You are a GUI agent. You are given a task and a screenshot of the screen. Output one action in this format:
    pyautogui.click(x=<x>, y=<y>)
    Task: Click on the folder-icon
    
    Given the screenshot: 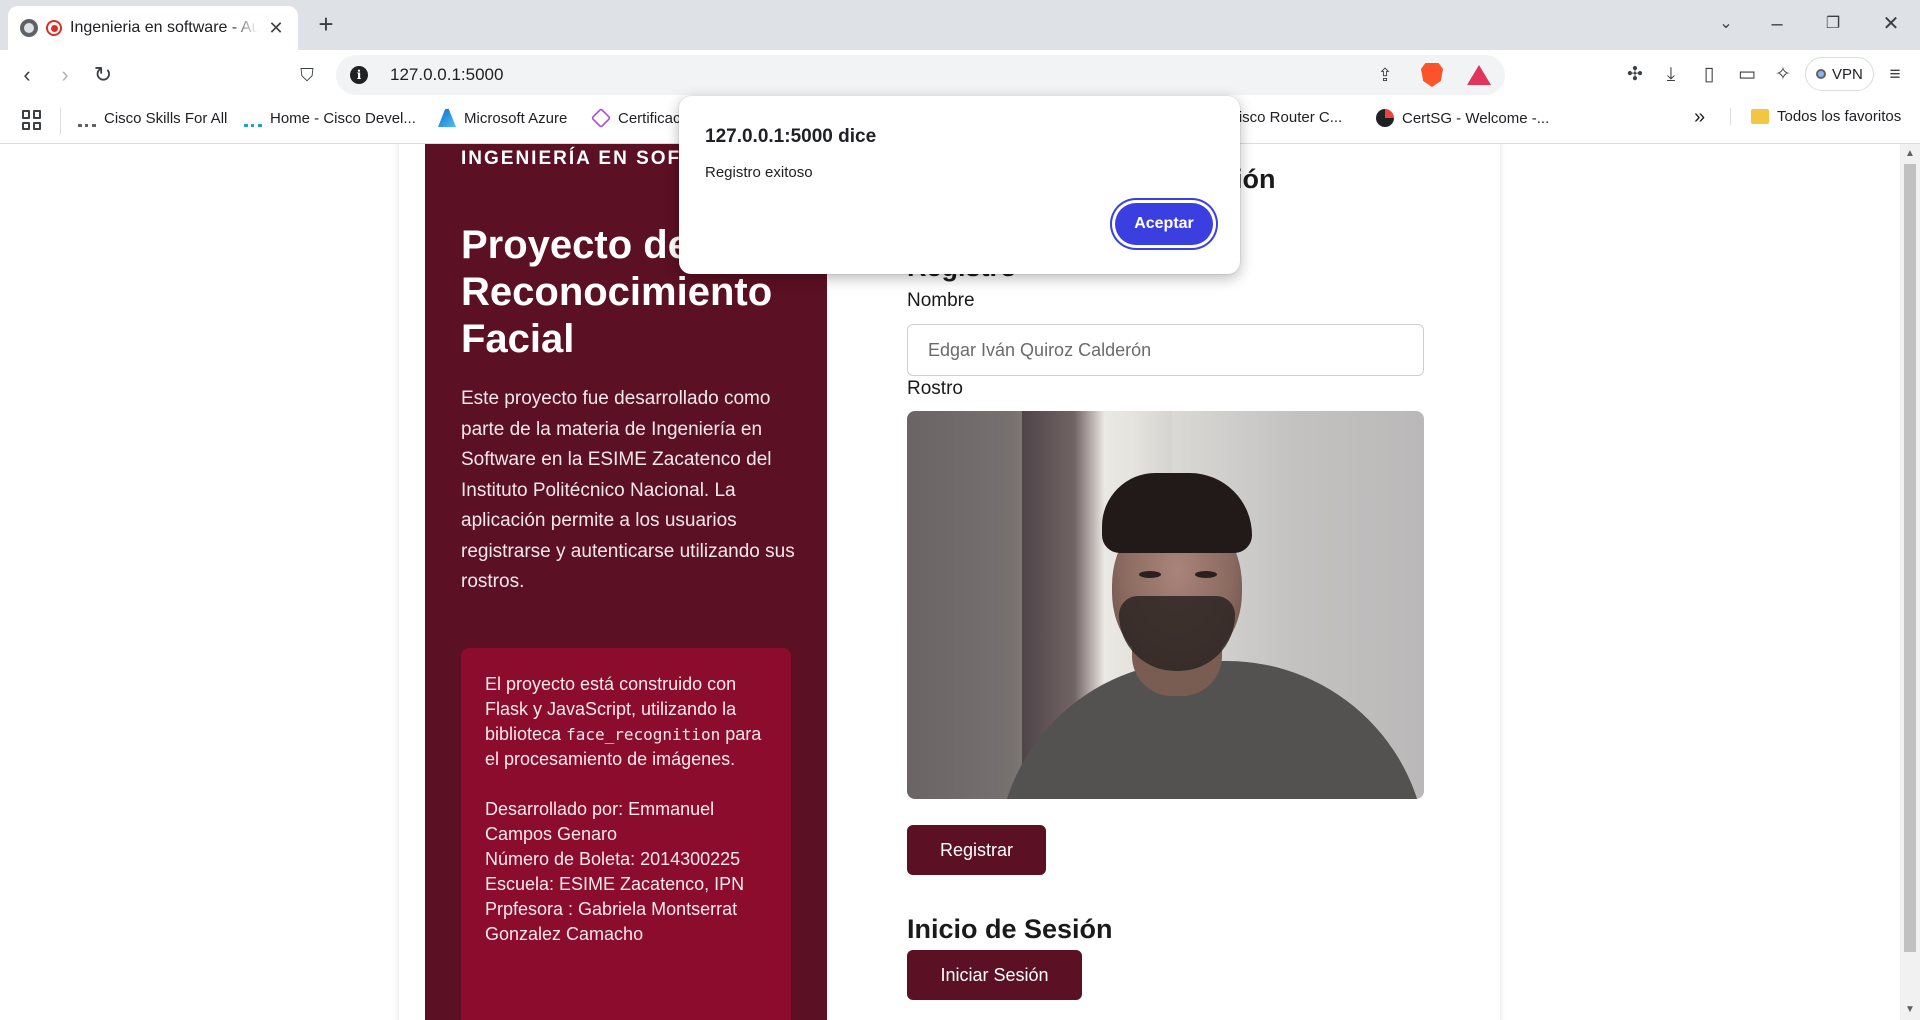 What is the action you would take?
    pyautogui.click(x=1760, y=116)
    